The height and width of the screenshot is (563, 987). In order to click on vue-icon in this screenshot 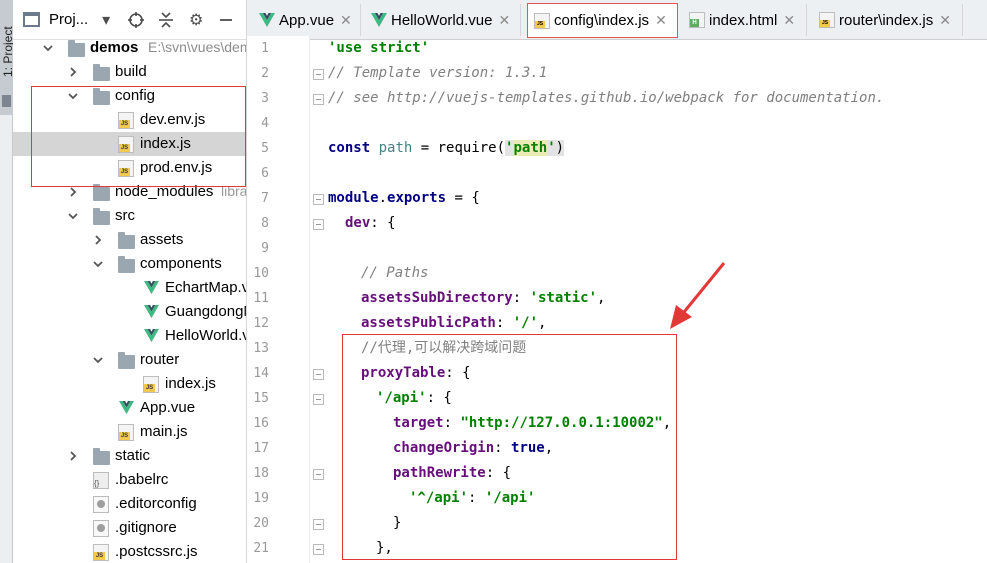, I will do `click(151, 287)`.